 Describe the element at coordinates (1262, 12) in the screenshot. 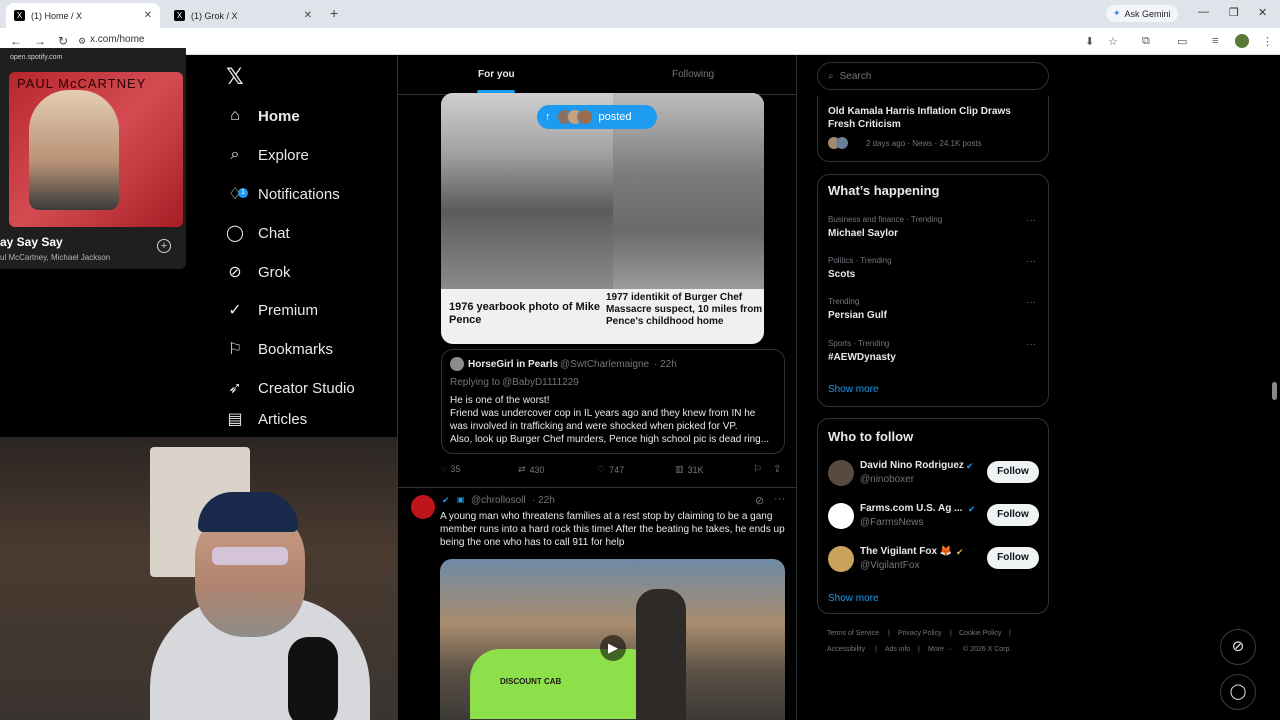

I see `window-close-icon: ✕` at that location.